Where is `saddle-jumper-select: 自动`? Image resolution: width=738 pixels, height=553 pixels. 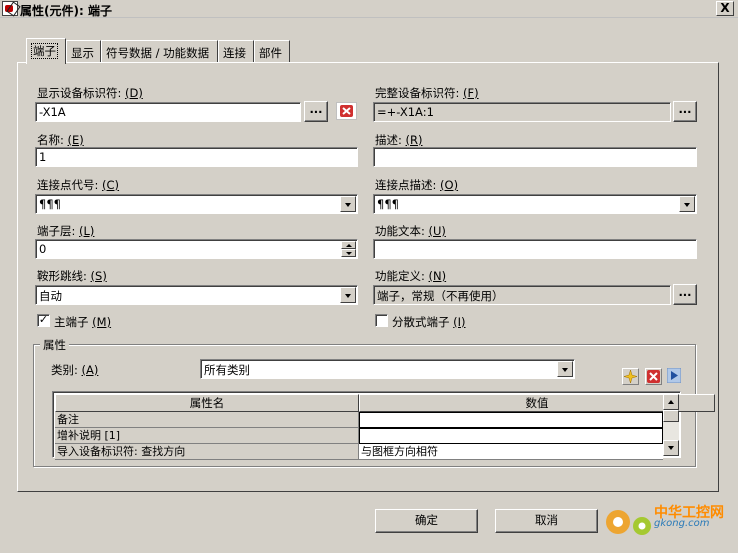
saddle-jumper-select: 自动 is located at coordinates (196, 295).